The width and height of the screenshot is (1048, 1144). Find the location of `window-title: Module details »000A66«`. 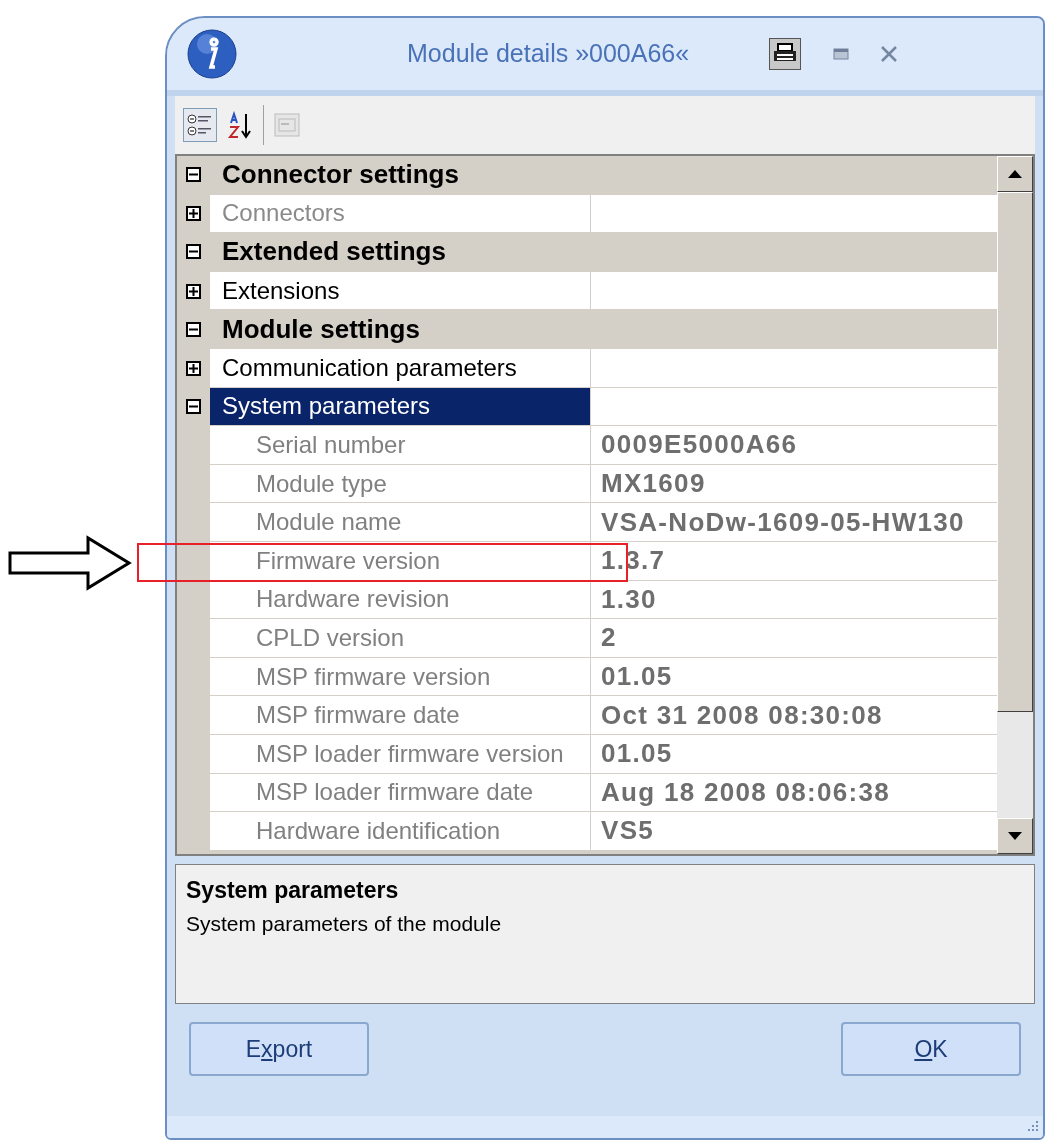

window-title: Module details »000A66« is located at coordinates (548, 54).